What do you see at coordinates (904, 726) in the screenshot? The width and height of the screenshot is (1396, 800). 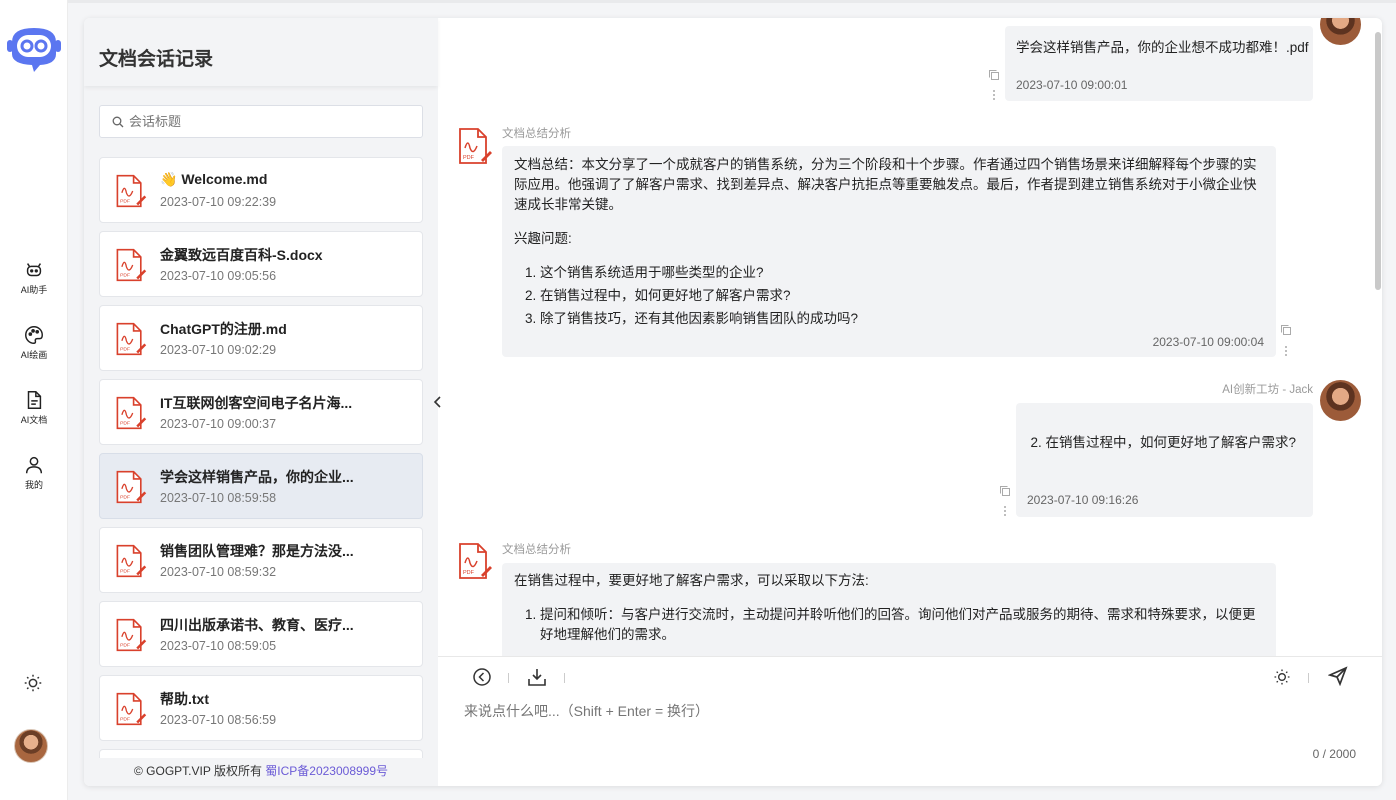 I see `message-input` at bounding box center [904, 726].